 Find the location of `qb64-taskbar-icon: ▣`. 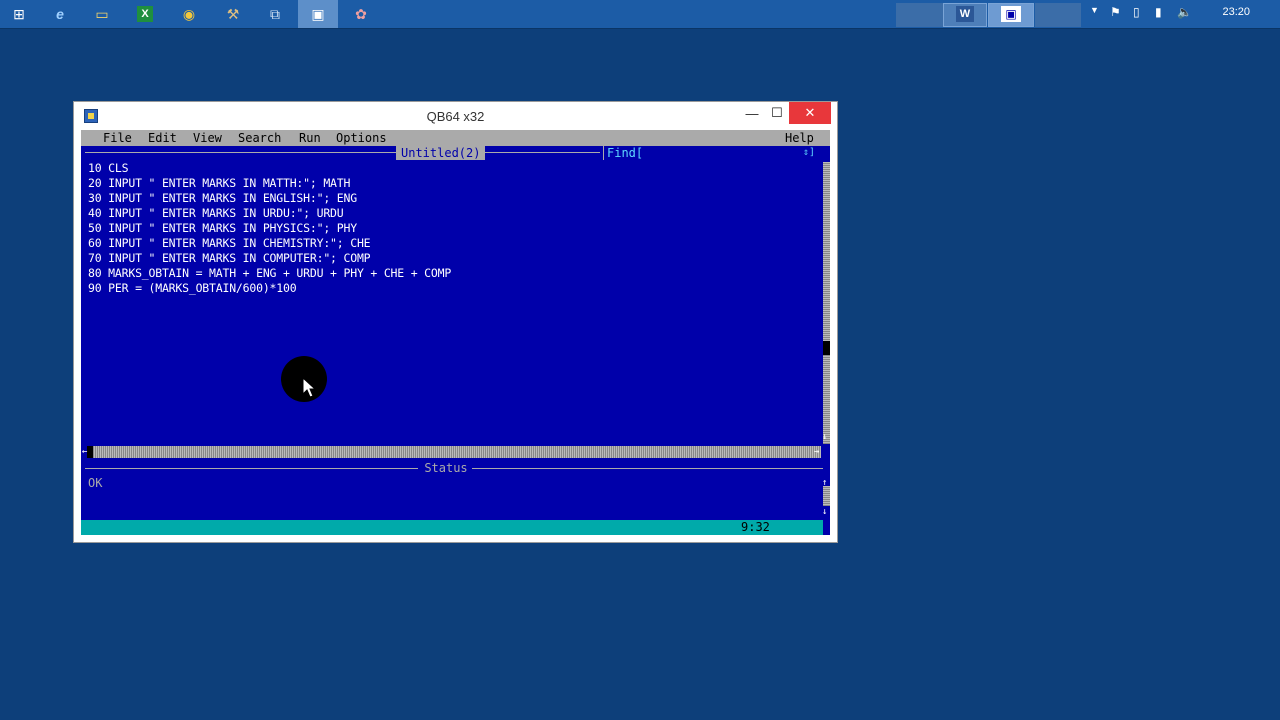

qb64-taskbar-icon: ▣ is located at coordinates (318, 14).